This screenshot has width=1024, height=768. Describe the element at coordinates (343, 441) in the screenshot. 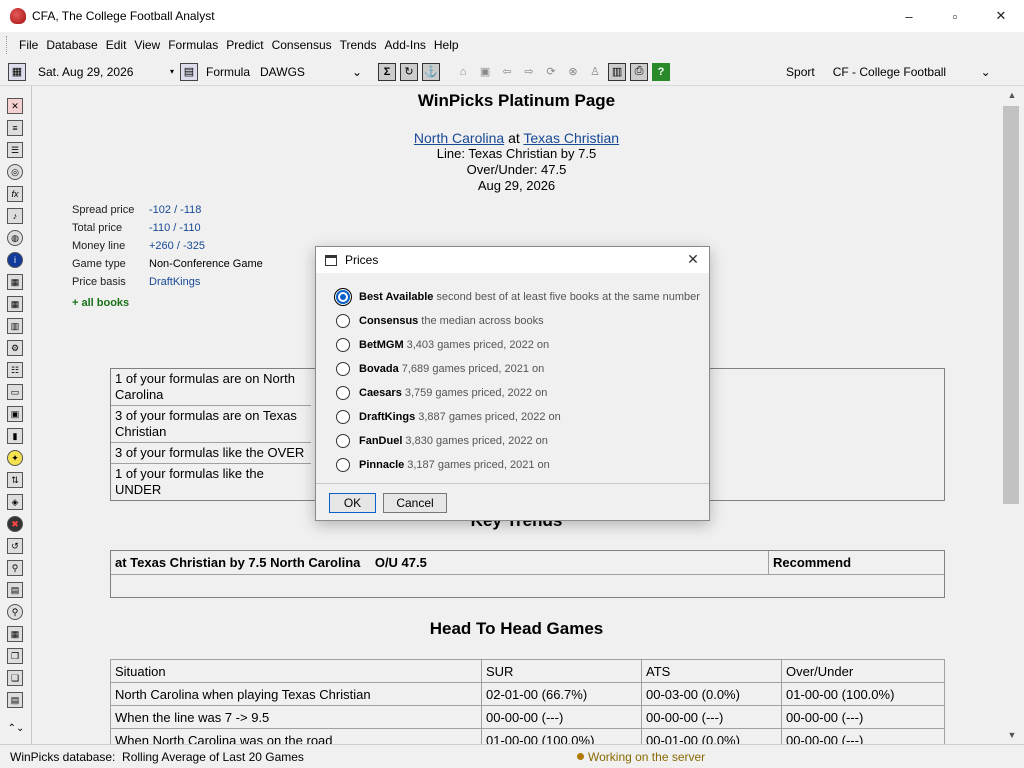

I see `radio-fanduel` at that location.